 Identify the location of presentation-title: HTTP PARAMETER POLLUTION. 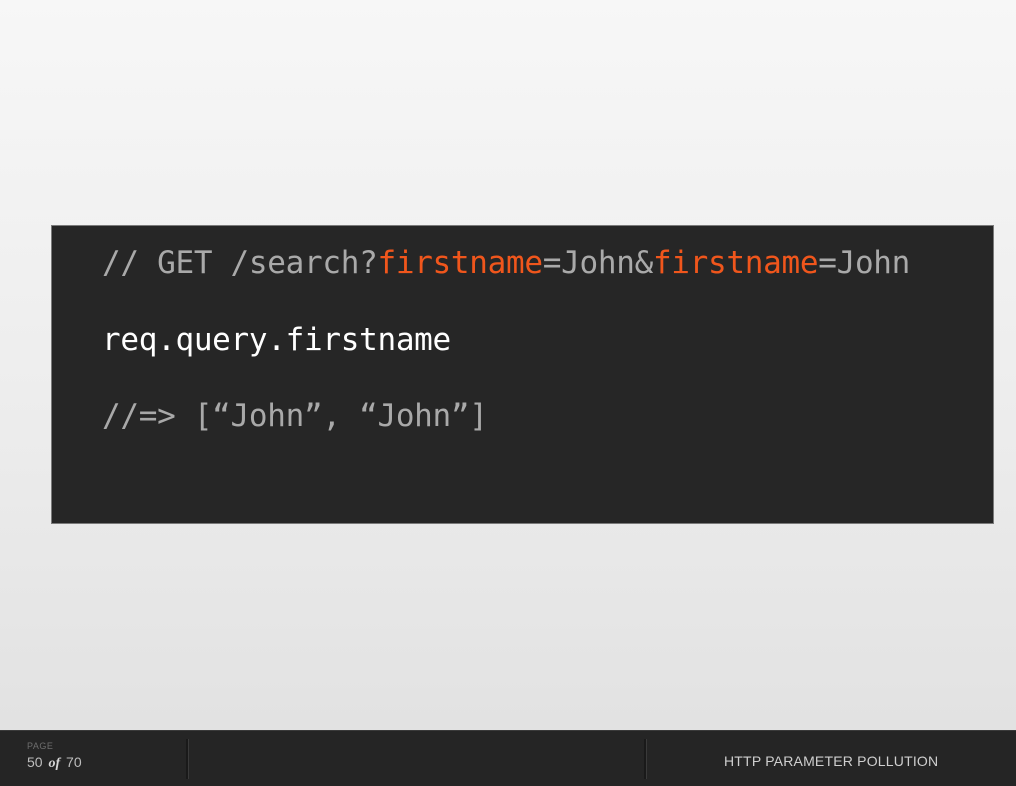
(831, 761).